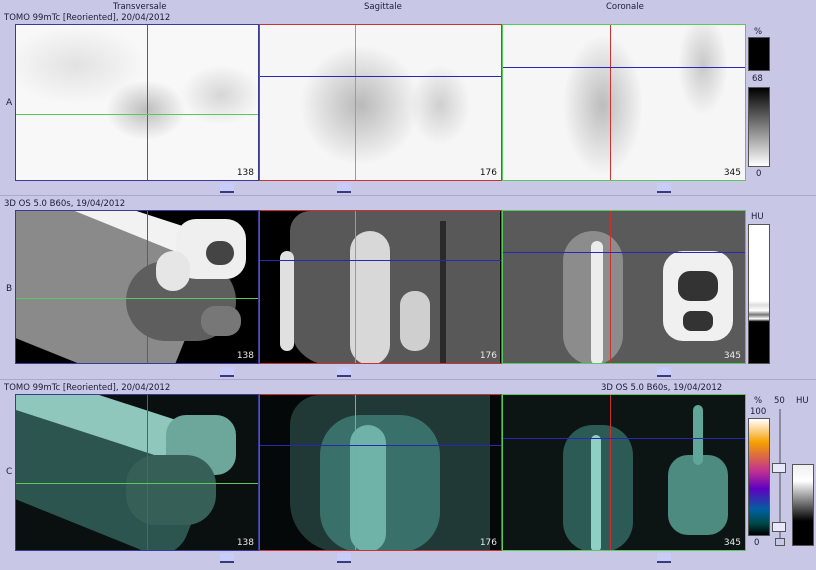  Describe the element at coordinates (780, 542) in the screenshot. I see `fusion-slider-end` at that location.